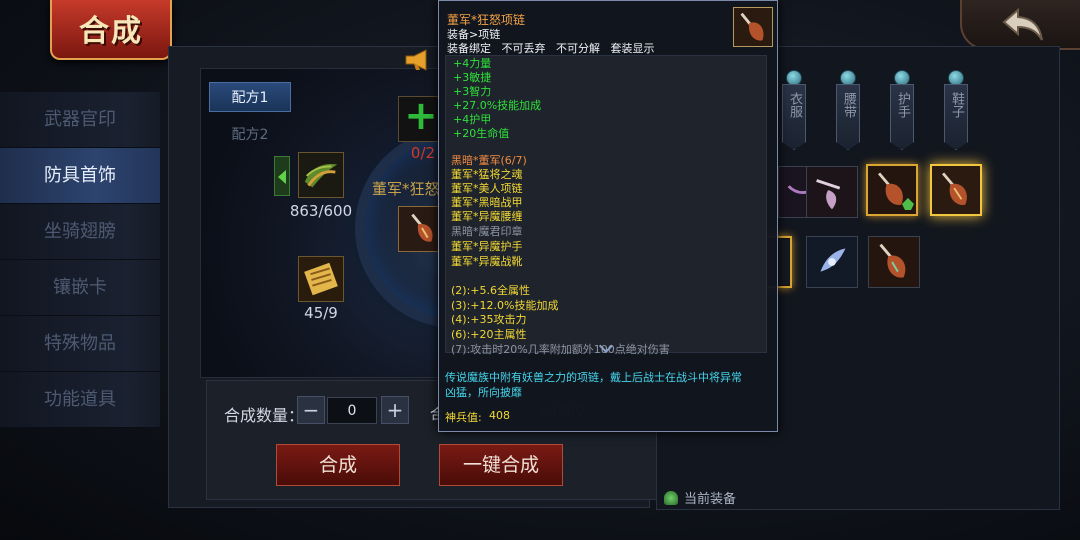 The image size is (1080, 540). I want to click on power-value: 408, so click(499, 415).